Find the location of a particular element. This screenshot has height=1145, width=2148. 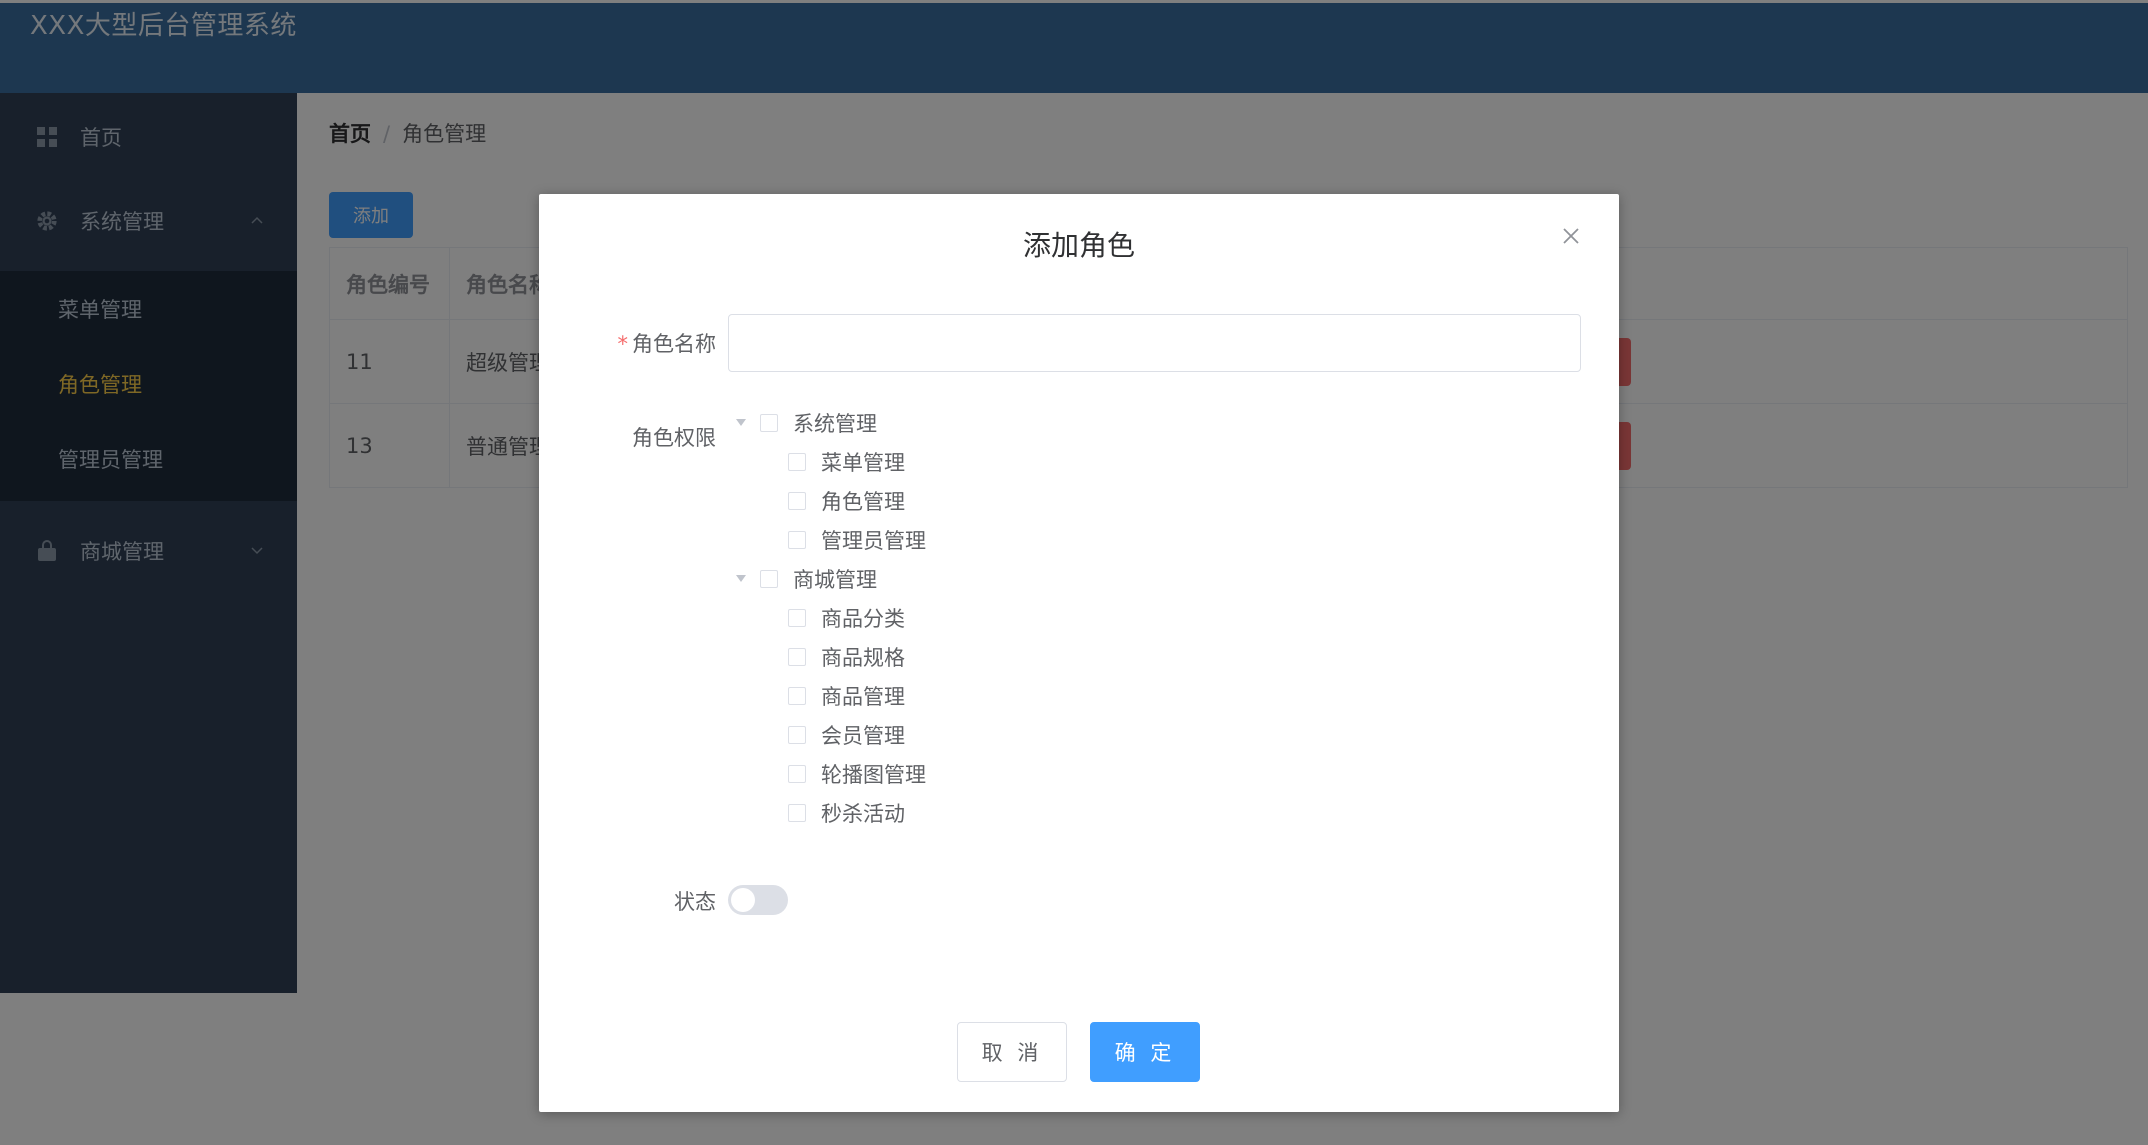

tree-node-spec: 商品规格 is located at coordinates (846, 657).